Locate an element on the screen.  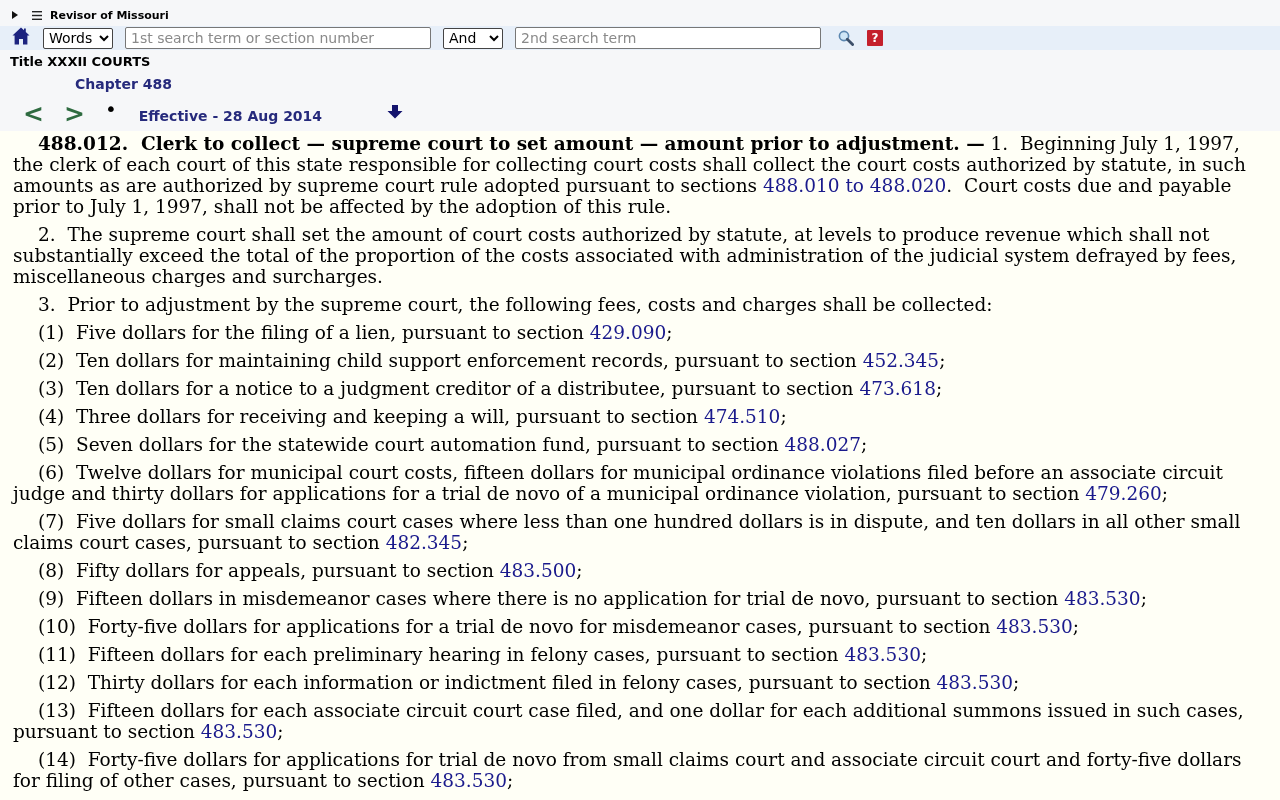
previous-link: < is located at coordinates (33, 113).